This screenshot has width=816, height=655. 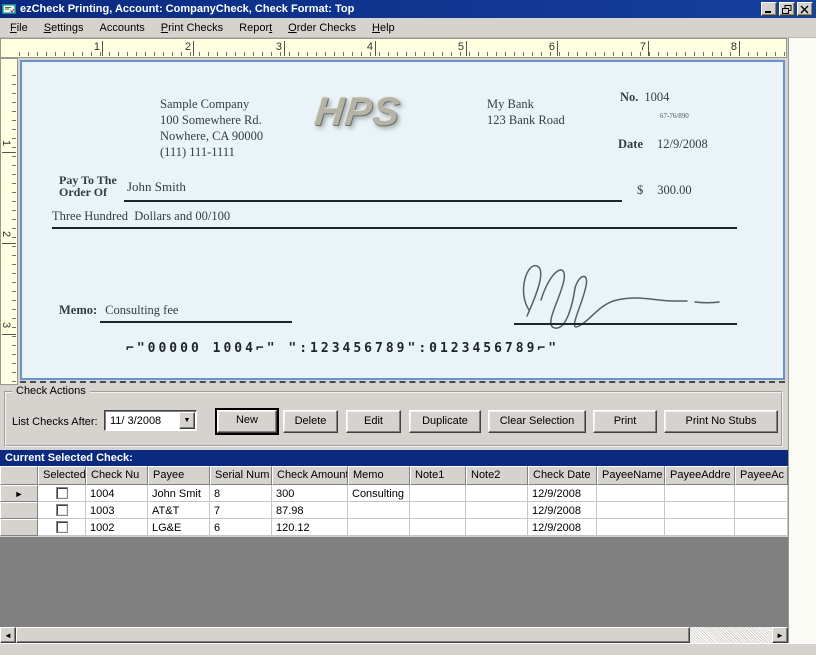 I want to click on close-button, so click(x=805, y=9).